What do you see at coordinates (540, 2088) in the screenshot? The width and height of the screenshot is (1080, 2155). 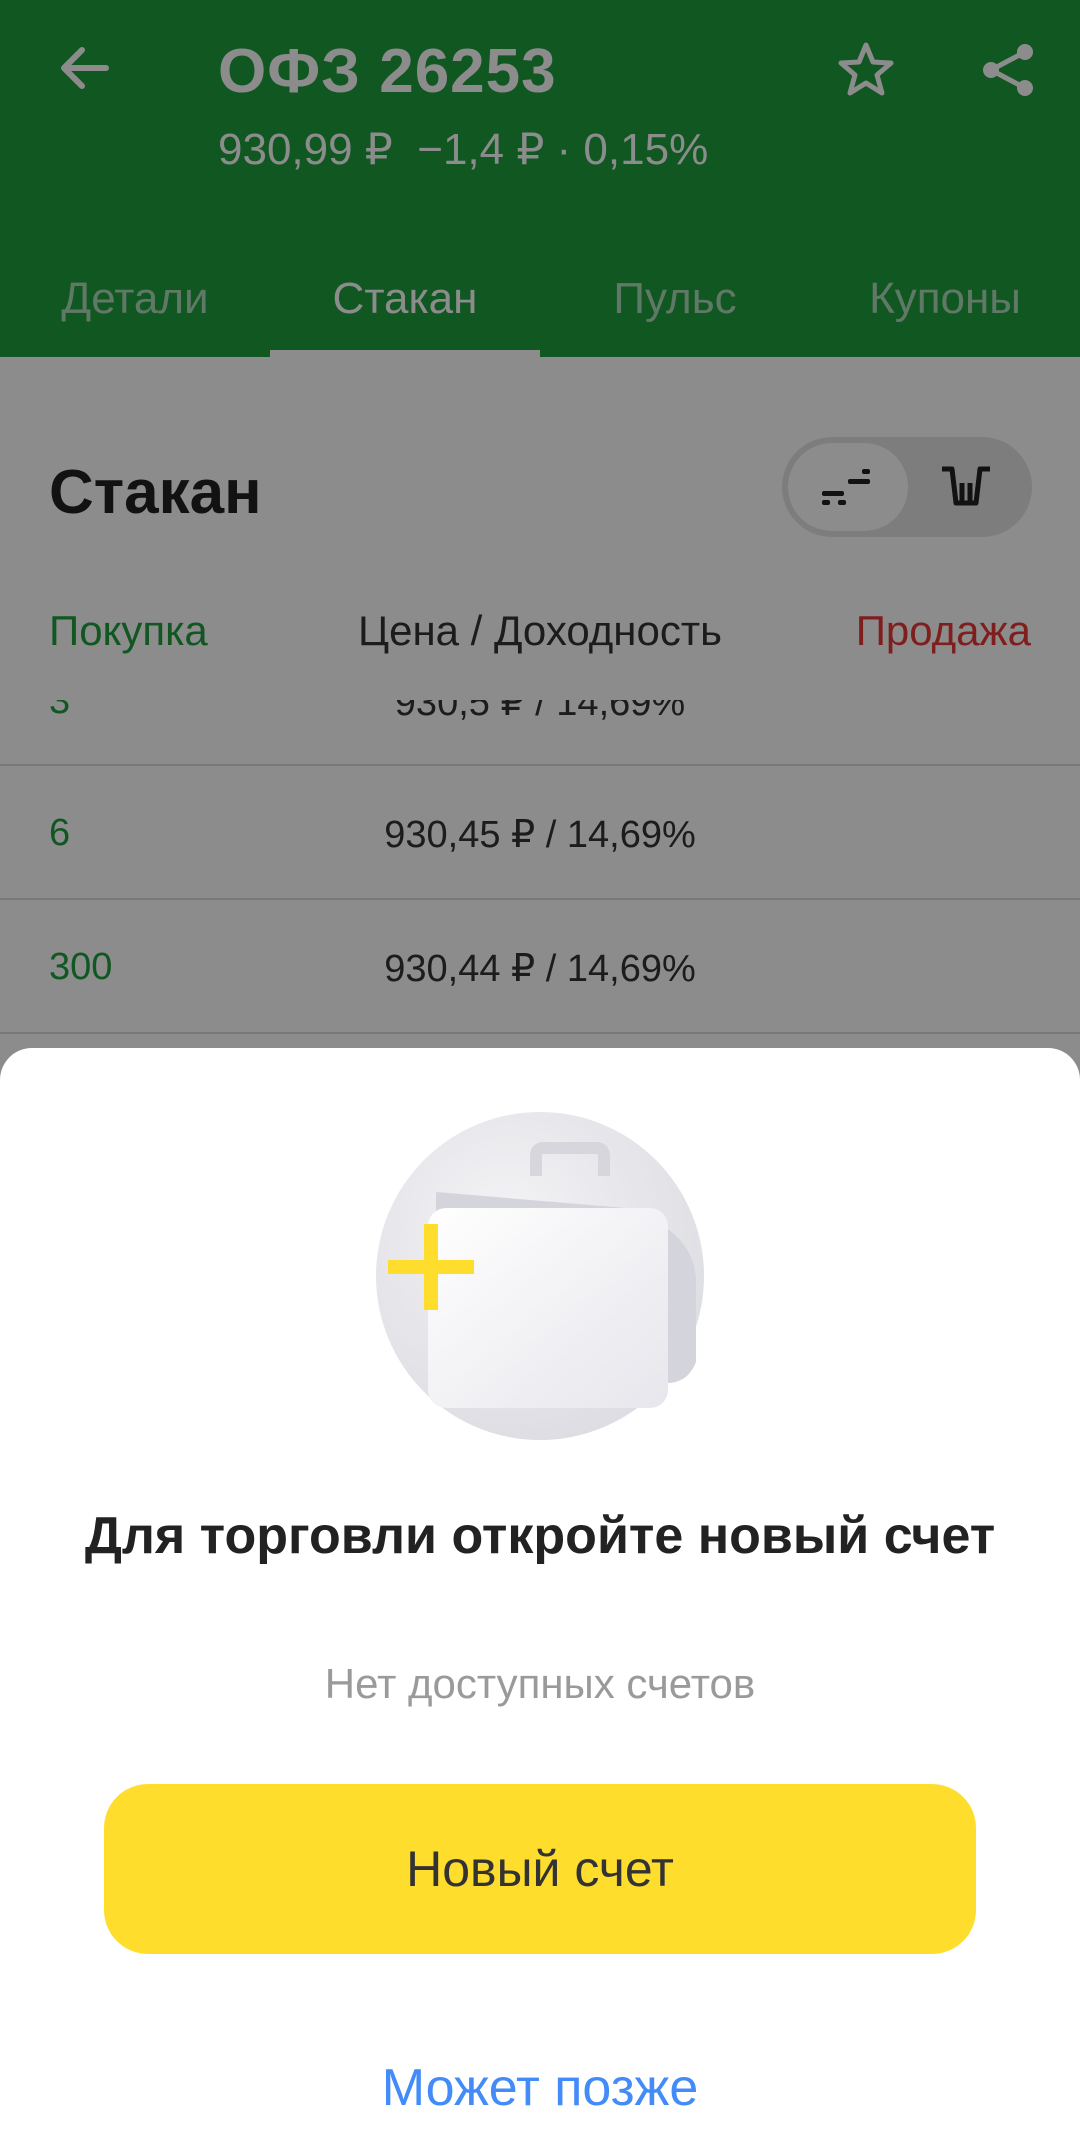 I see `maybe-later-button: Может позже` at bounding box center [540, 2088].